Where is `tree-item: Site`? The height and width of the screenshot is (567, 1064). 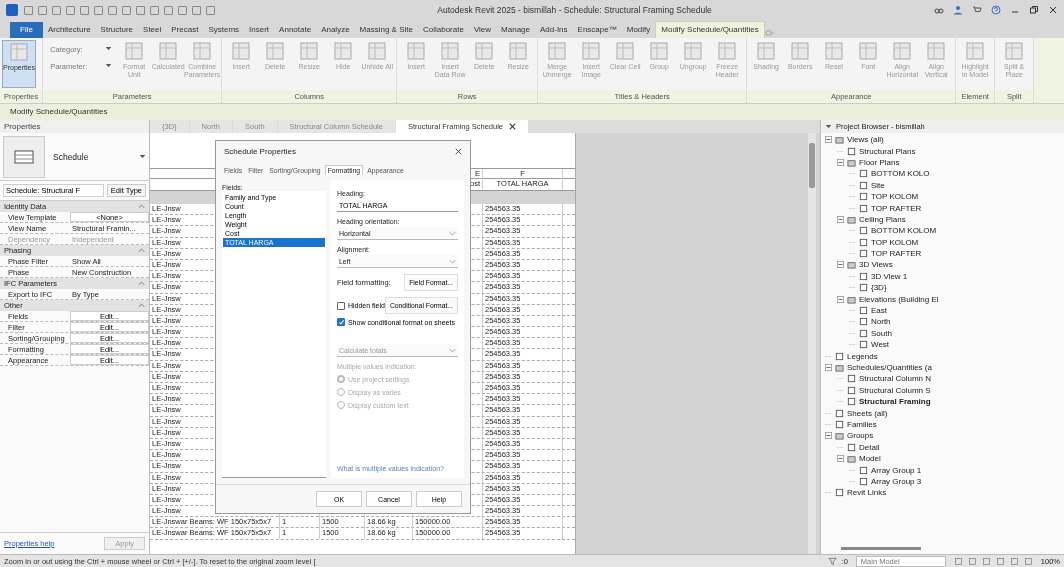 tree-item: Site is located at coordinates (954, 185).